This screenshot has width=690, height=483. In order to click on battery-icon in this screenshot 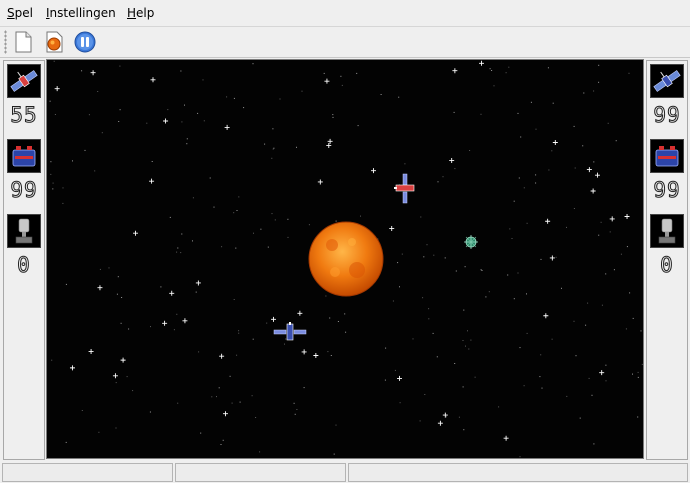, I will do `click(667, 156)`.